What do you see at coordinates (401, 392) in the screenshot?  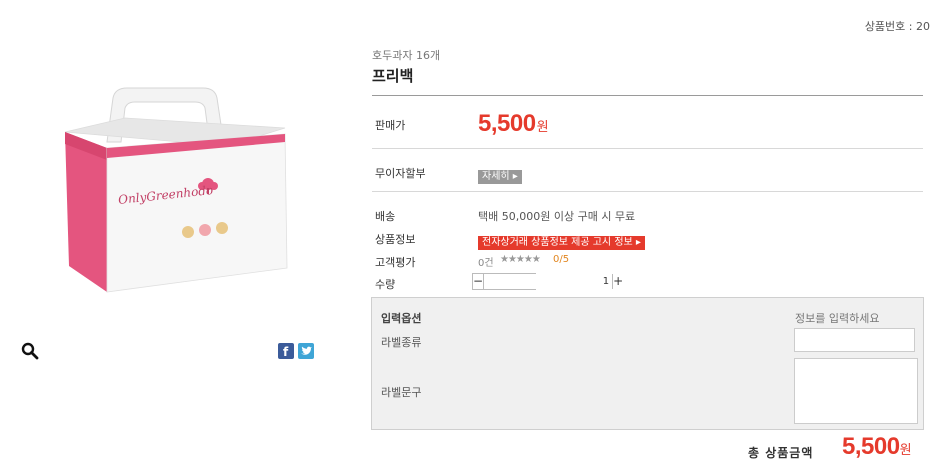 I see `label-text-label: 라벨문구` at bounding box center [401, 392].